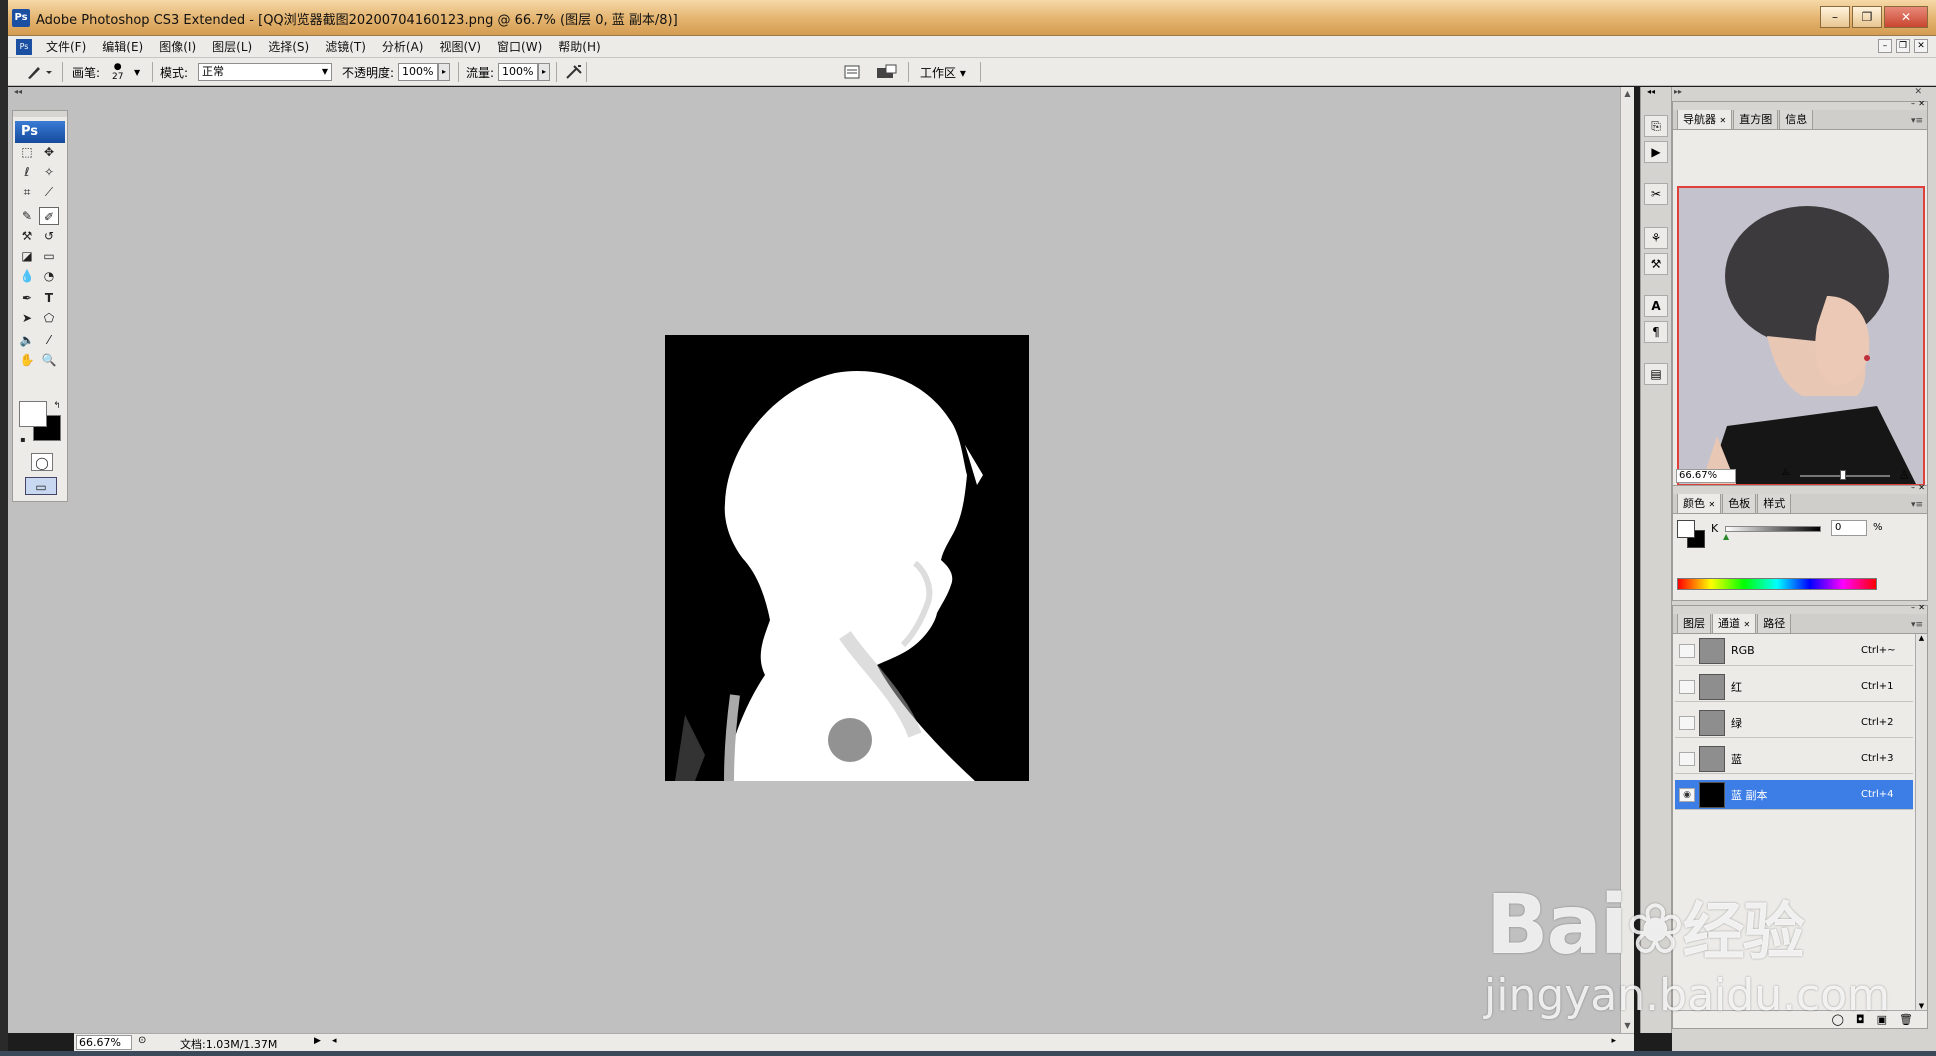 Image resolution: width=1936 pixels, height=1056 pixels. What do you see at coordinates (57, 406) in the screenshot?
I see `swap-colors-icon: ↰` at bounding box center [57, 406].